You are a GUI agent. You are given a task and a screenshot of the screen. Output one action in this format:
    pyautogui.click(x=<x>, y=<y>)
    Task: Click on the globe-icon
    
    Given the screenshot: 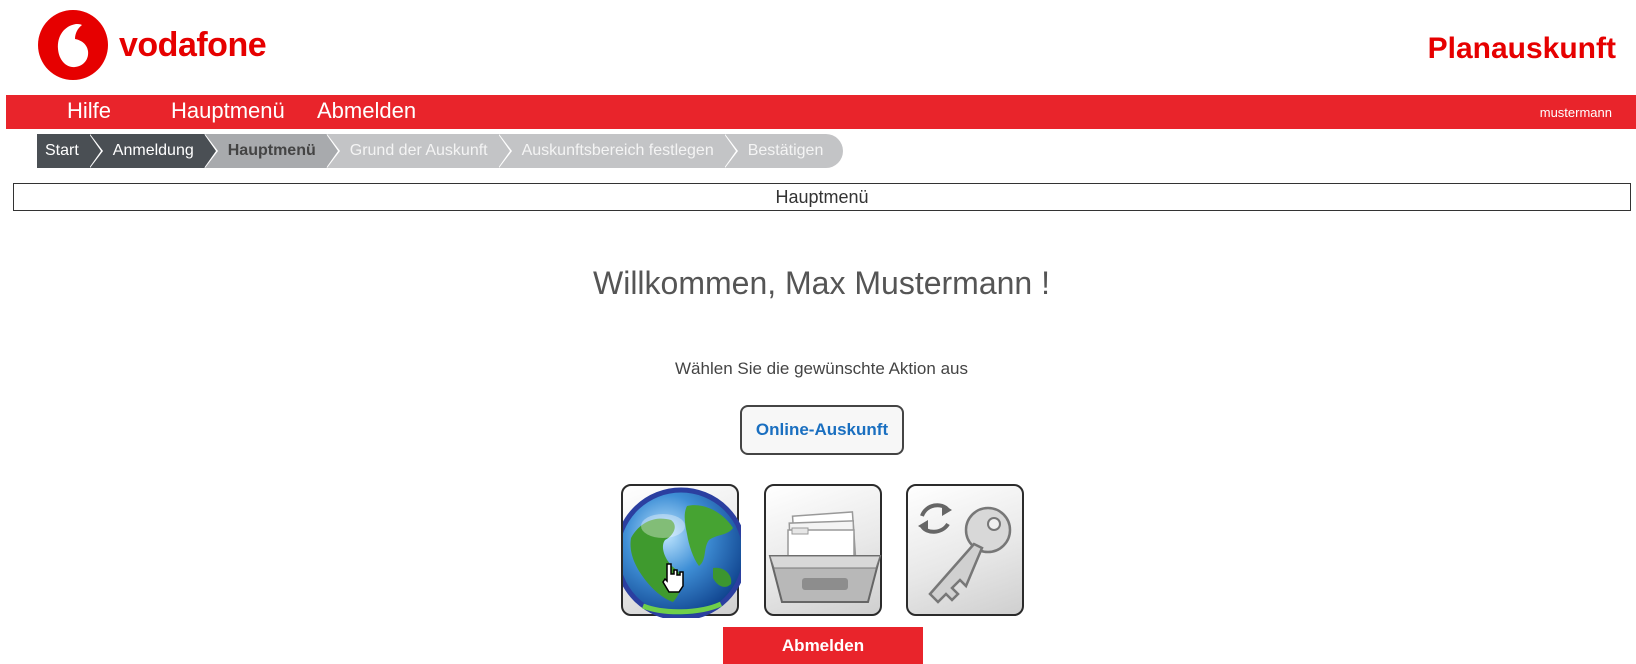 What is the action you would take?
    pyautogui.click(x=682, y=552)
    